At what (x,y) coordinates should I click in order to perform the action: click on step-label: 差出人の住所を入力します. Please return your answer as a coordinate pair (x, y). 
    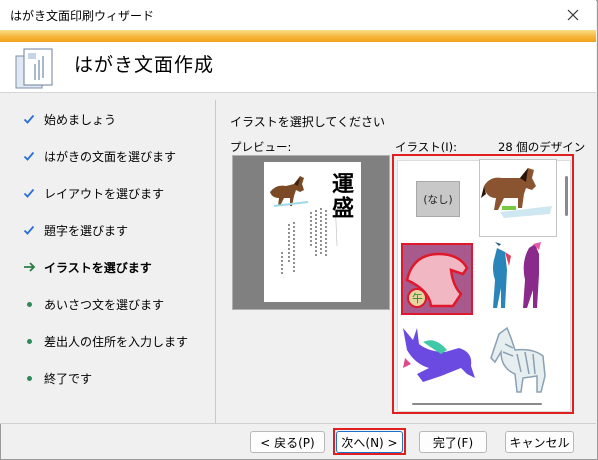
    Looking at the image, I should click on (116, 341).